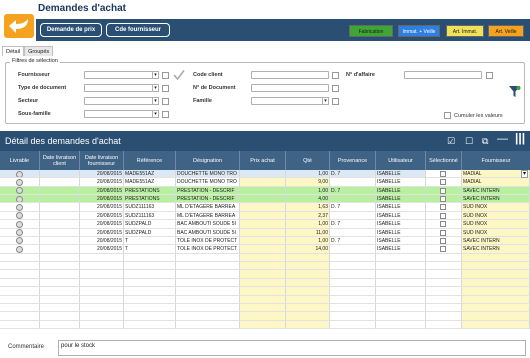 This screenshot has height=358, width=530. I want to click on tab-groupes: Groupés, so click(39, 51).